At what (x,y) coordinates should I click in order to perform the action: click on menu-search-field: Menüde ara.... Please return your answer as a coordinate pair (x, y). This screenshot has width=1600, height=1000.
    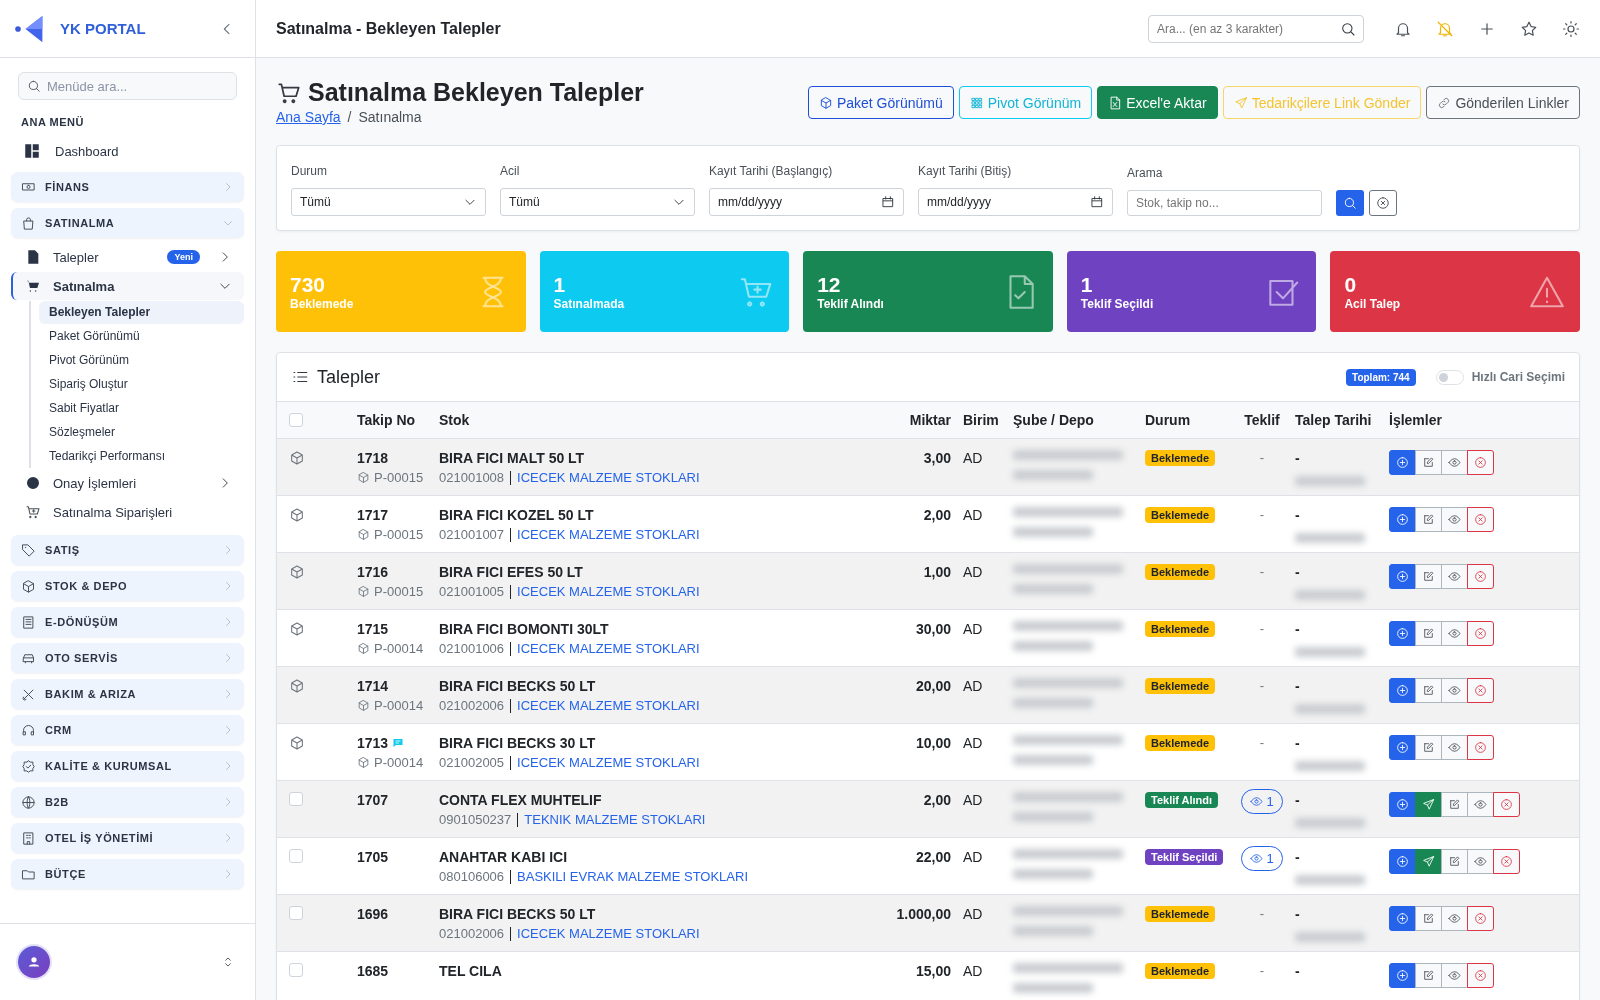
    Looking at the image, I should click on (127, 86).